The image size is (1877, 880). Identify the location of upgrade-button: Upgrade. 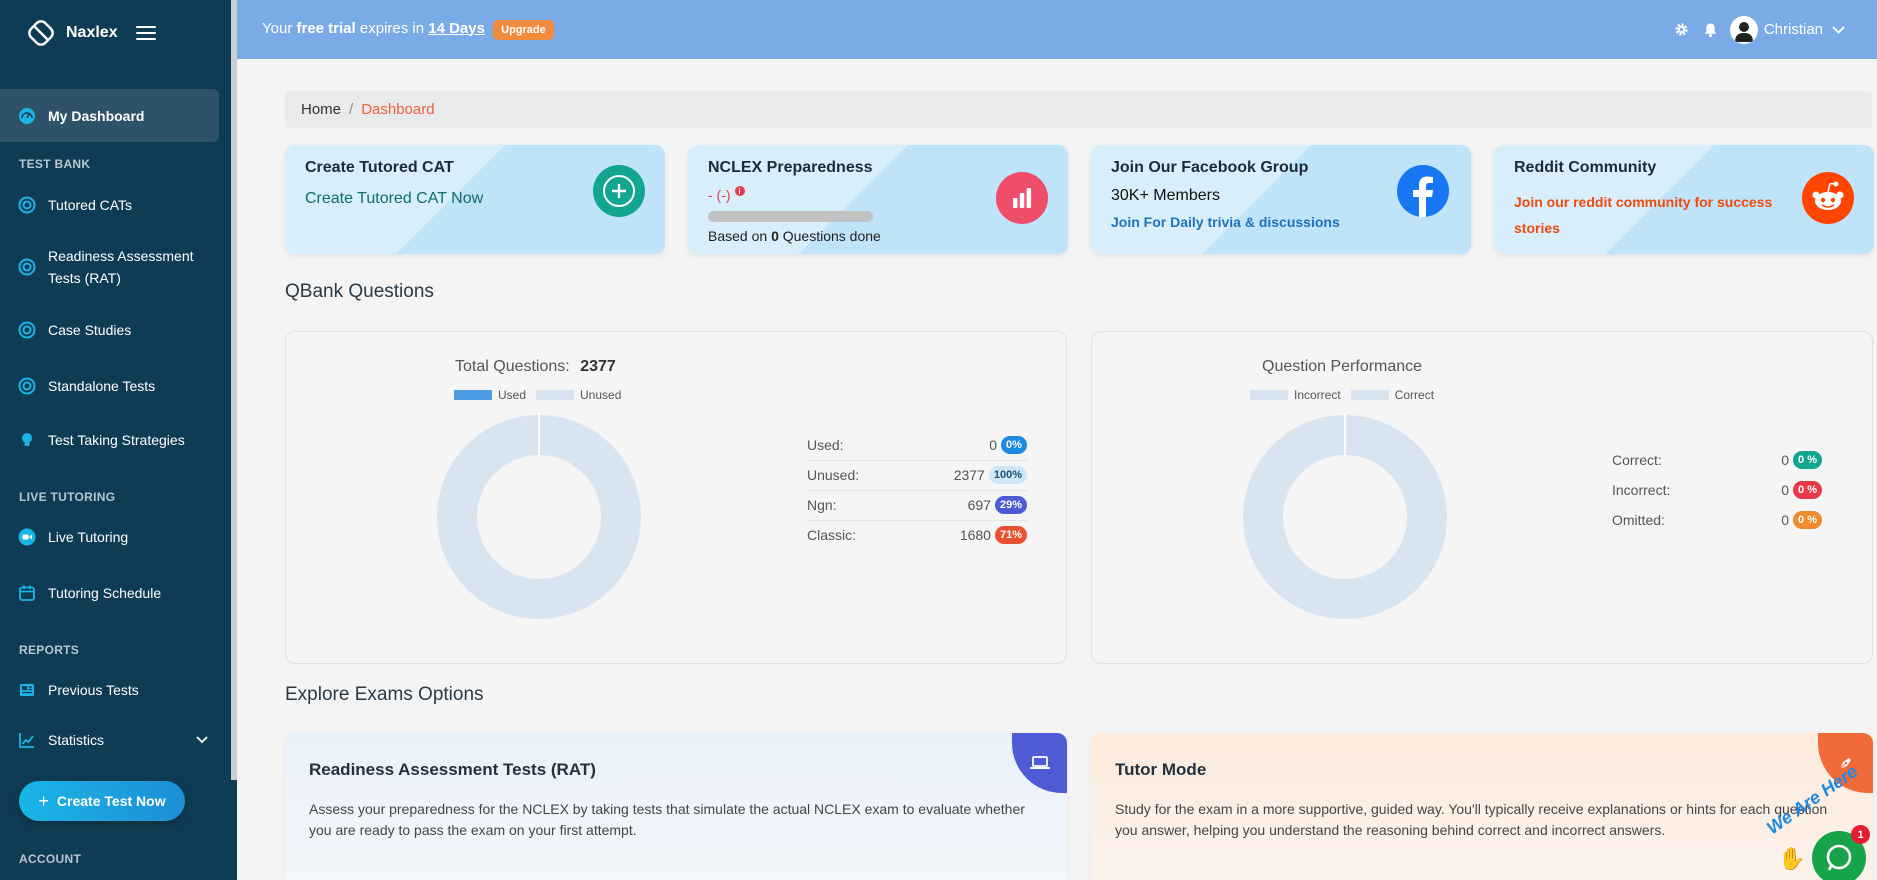
(523, 29).